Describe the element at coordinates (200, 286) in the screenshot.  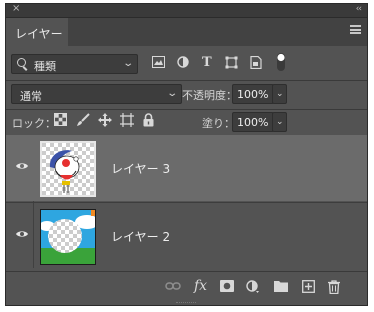
I see `layer-style-icon: fx` at that location.